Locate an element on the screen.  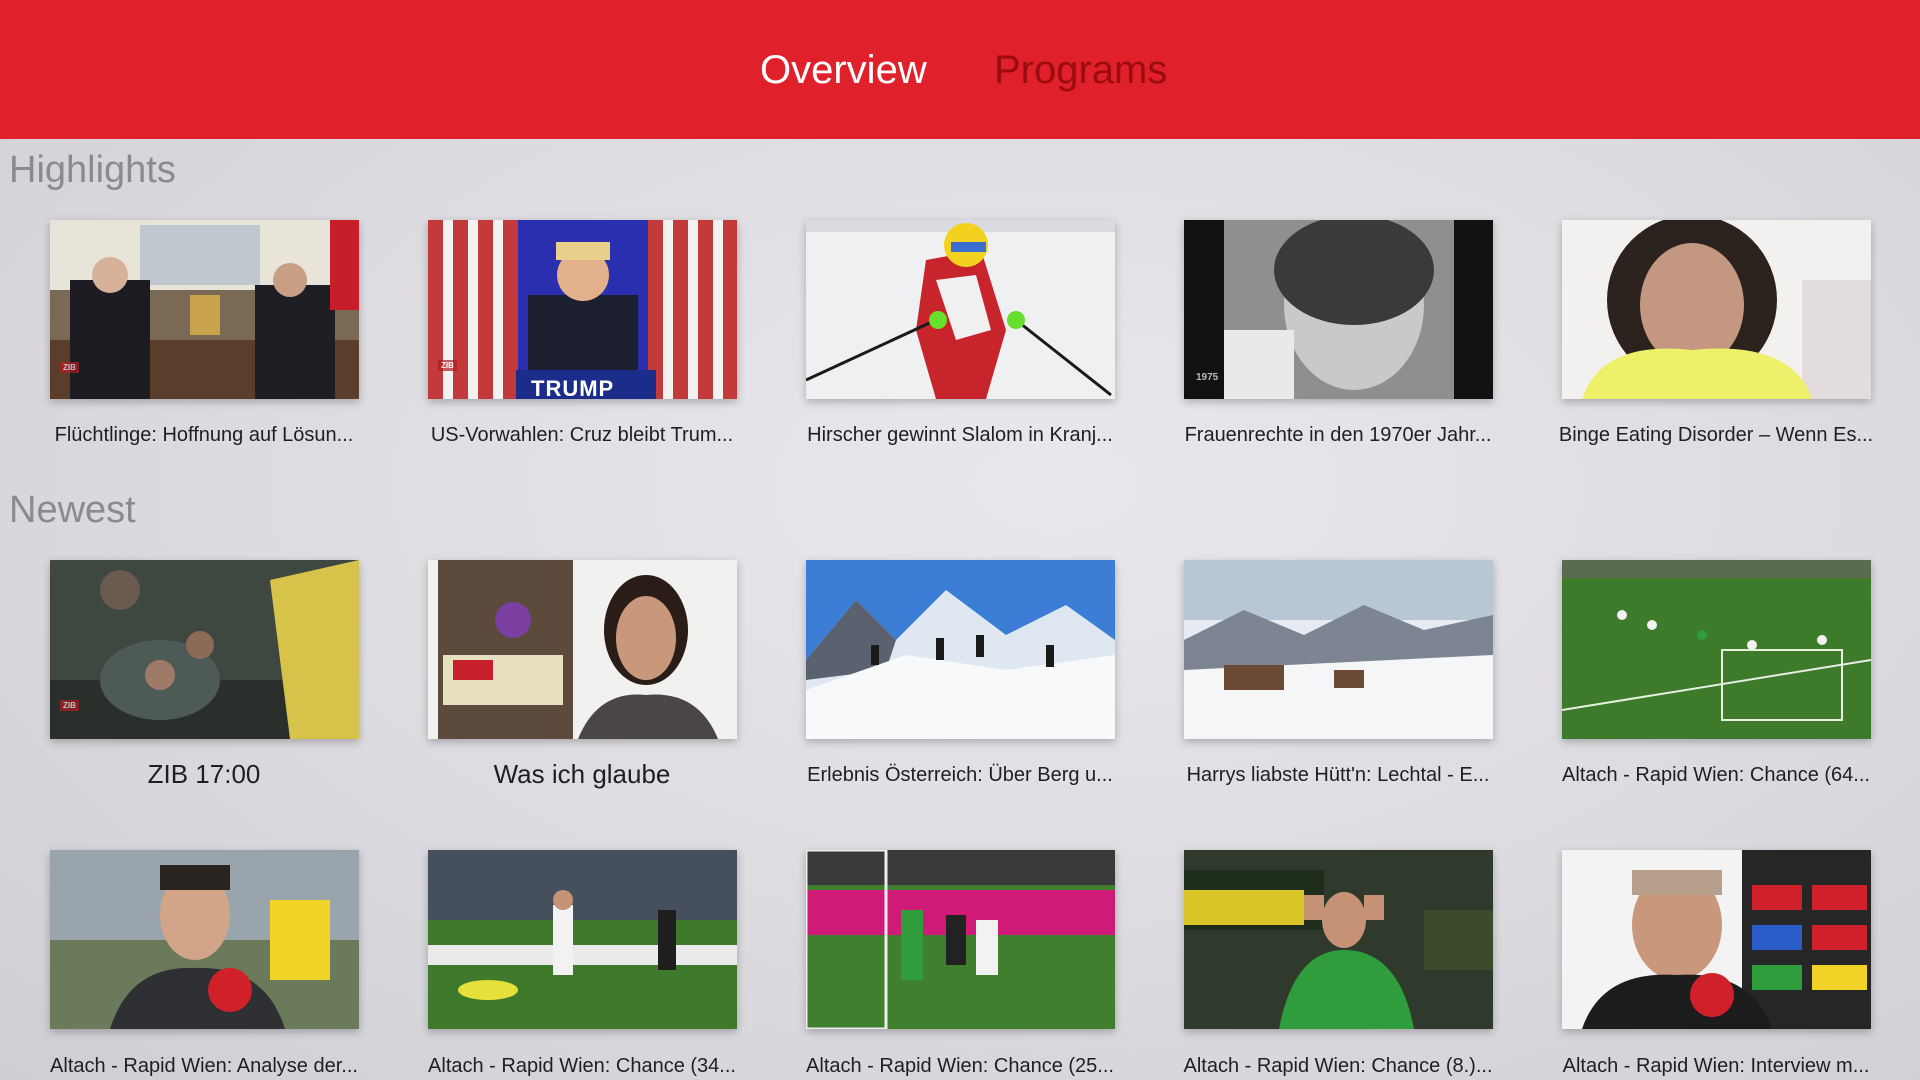
interview-thumbnail-image is located at coordinates (582, 649).